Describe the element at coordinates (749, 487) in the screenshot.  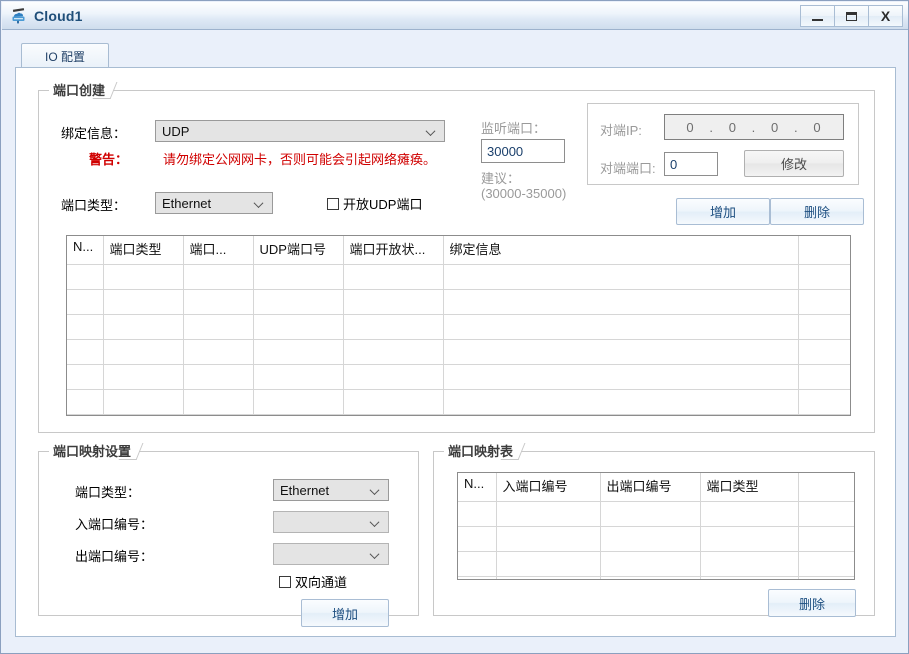
I see `mapping-table-header-3: 端口类型` at that location.